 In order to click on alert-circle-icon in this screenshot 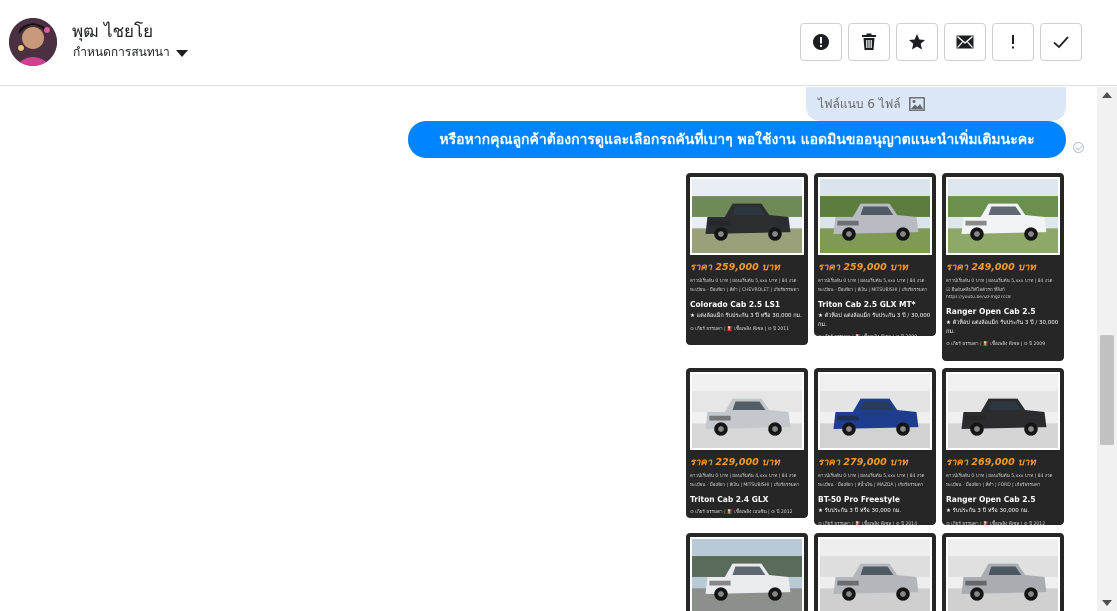, I will do `click(821, 42)`.